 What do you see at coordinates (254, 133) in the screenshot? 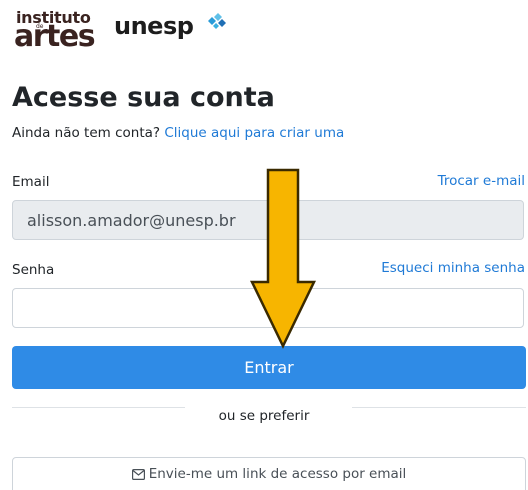
I see `create-account-link: Clique aqui para criar uma` at bounding box center [254, 133].